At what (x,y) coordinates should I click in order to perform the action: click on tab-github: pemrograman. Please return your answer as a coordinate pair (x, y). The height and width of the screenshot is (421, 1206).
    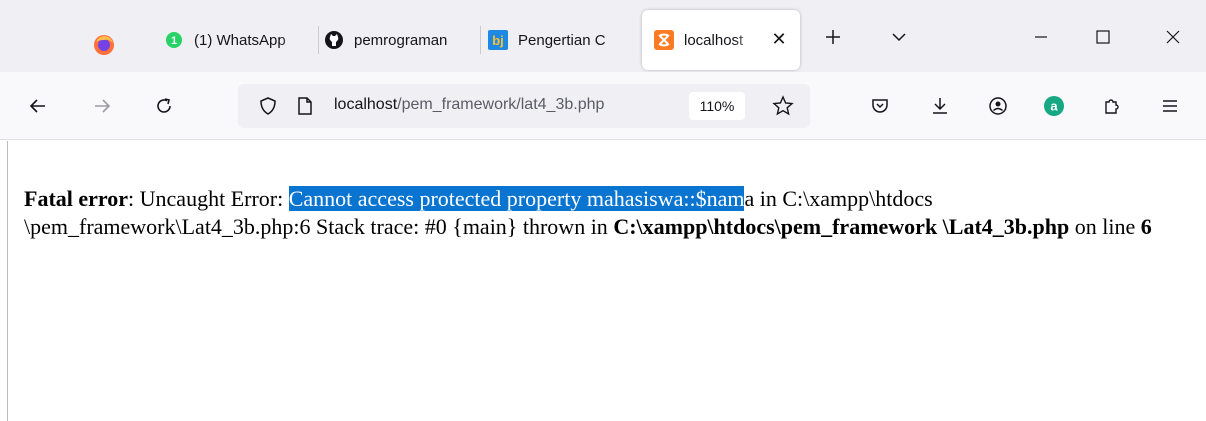
    Looking at the image, I should click on (400, 40).